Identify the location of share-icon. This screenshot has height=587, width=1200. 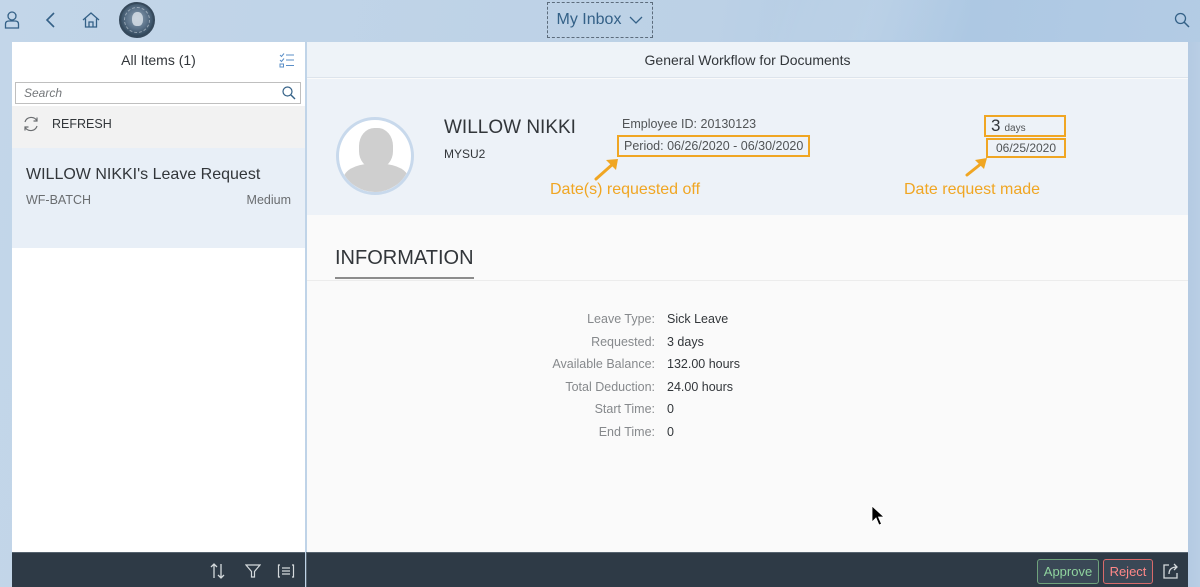
(1171, 571).